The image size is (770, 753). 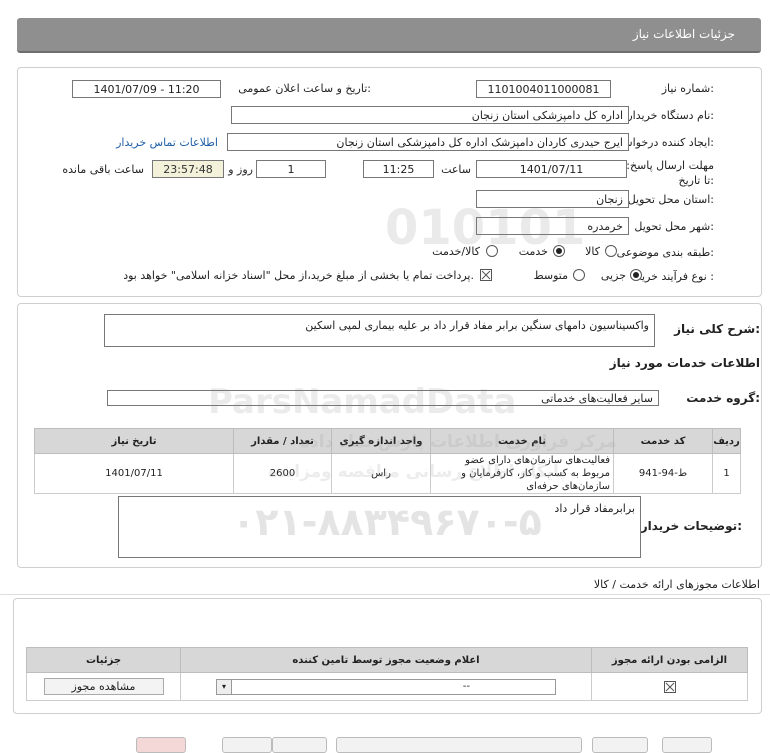 I want to click on permit-required-checkbox, so click(x=669, y=686).